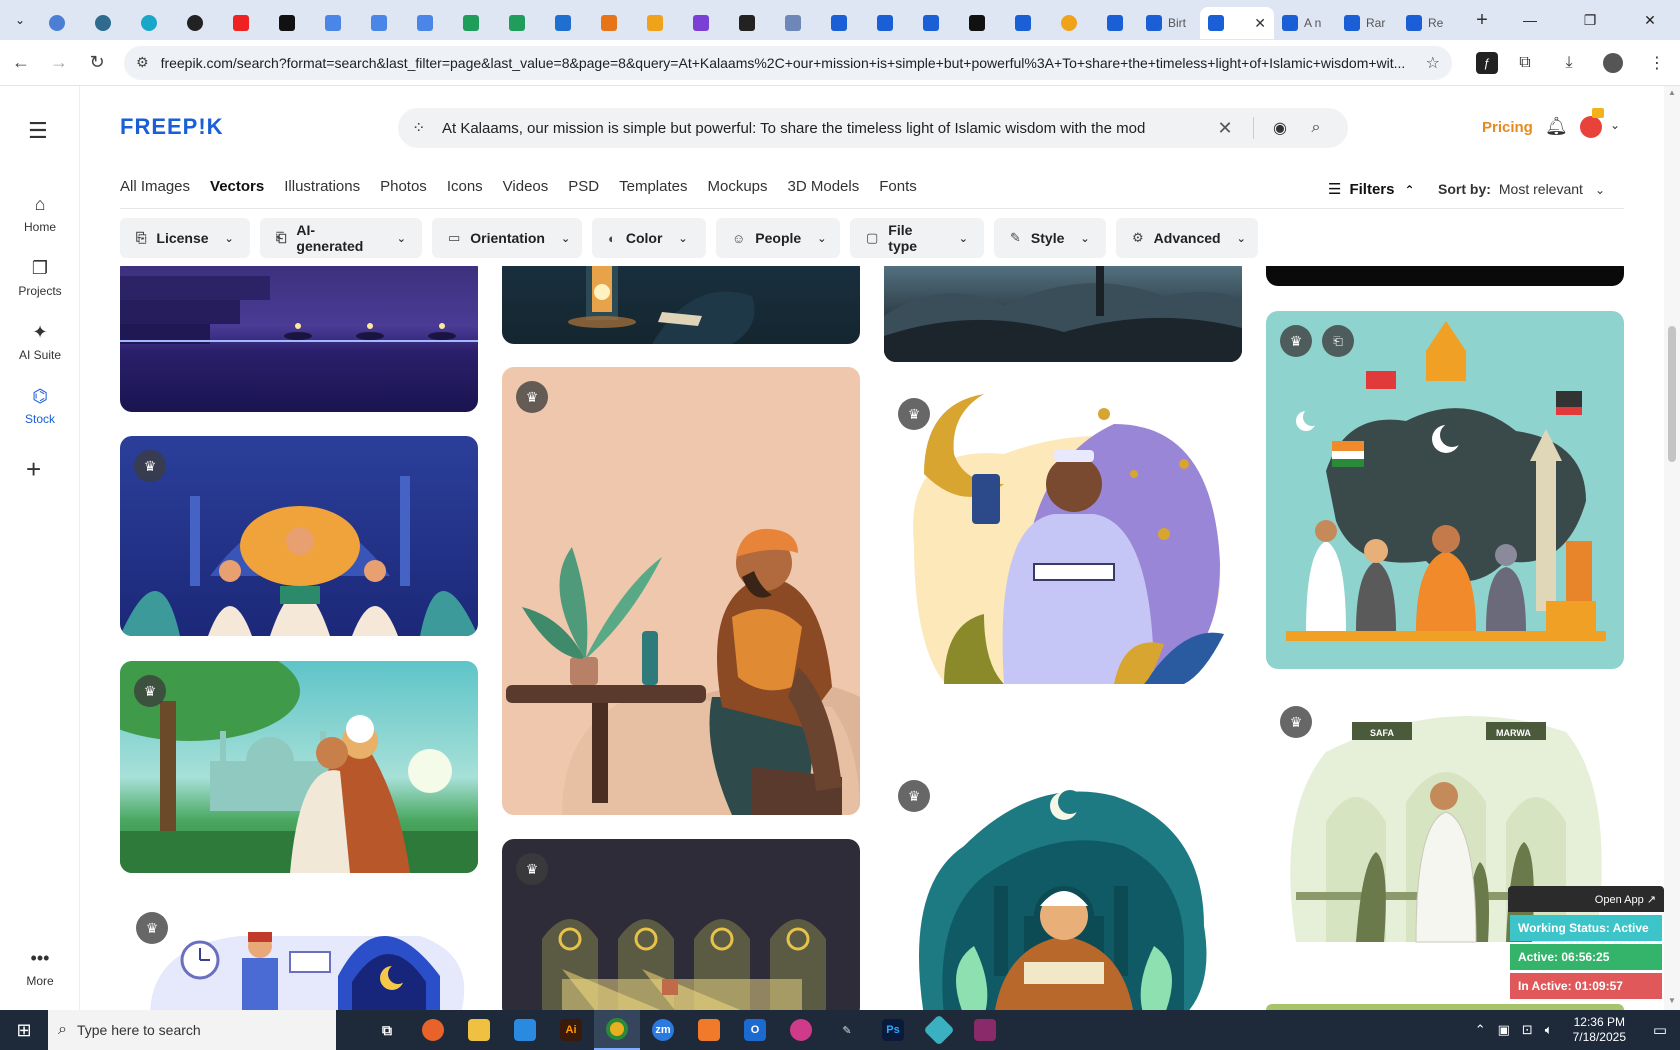  What do you see at coordinates (433, 1030) in the screenshot?
I see `firefox-icon` at bounding box center [433, 1030].